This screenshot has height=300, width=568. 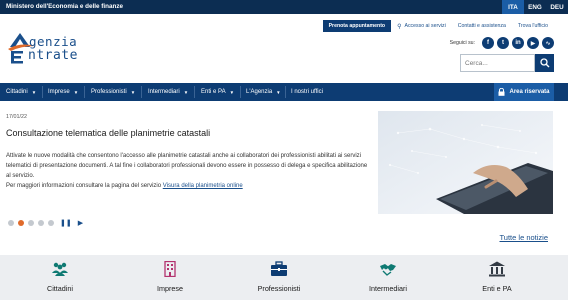 I want to click on youtube-icon: ▶, so click(x=533, y=43).